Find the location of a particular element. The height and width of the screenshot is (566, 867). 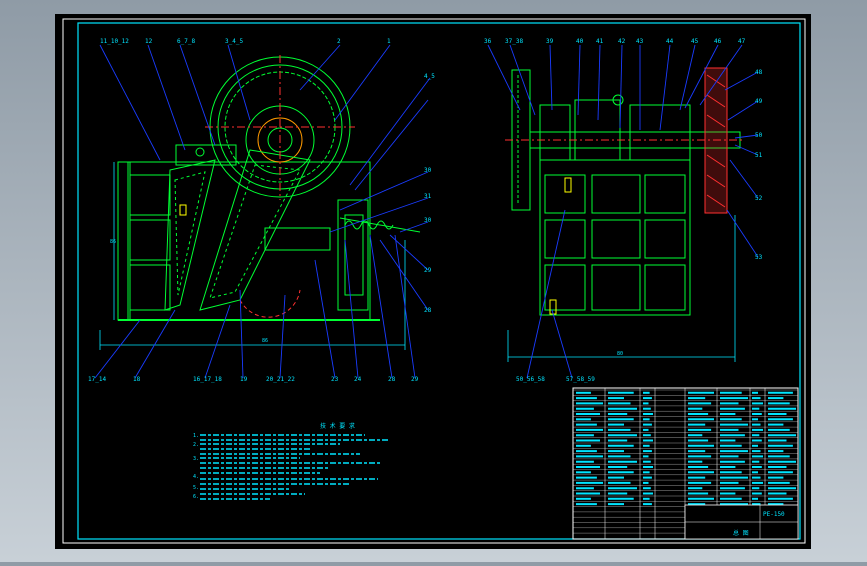

callout-right-top-3: 40 is located at coordinates (580, 41).